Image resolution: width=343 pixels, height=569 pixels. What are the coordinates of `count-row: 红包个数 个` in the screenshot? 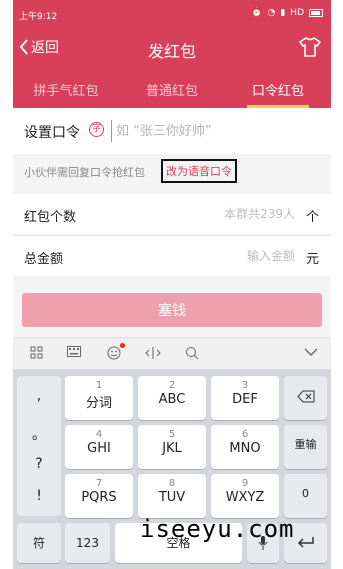 It's located at (172, 214).